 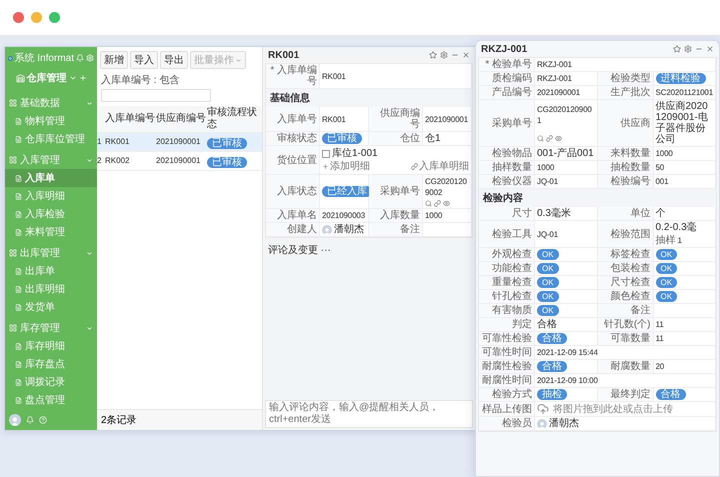 I want to click on menu-group: 库存管理, so click(x=51, y=328).